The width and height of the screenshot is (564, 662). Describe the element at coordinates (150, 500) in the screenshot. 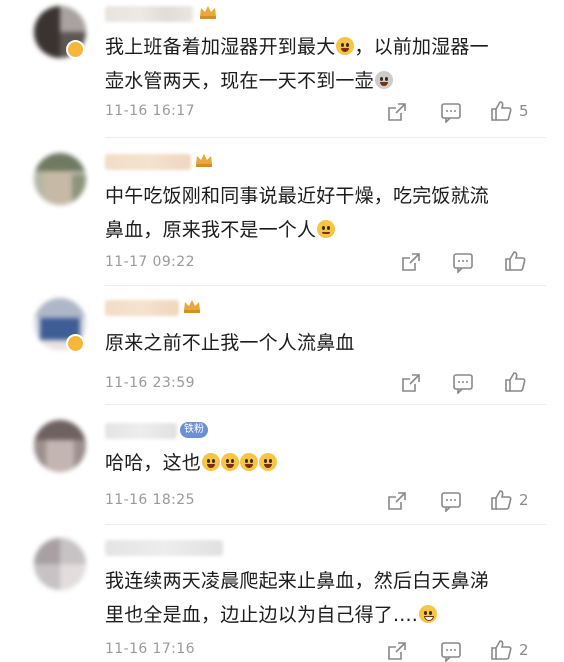

I see `timestamp: 11-16 18:25` at that location.